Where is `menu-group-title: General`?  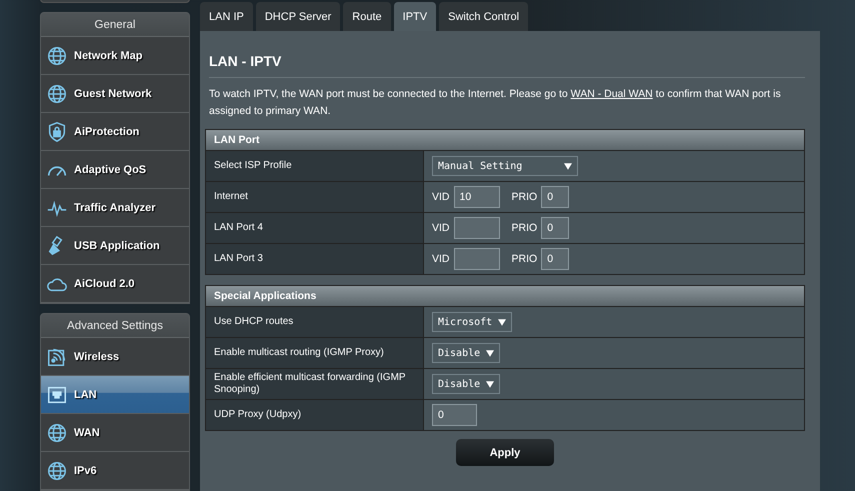
menu-group-title: General is located at coordinates (115, 25).